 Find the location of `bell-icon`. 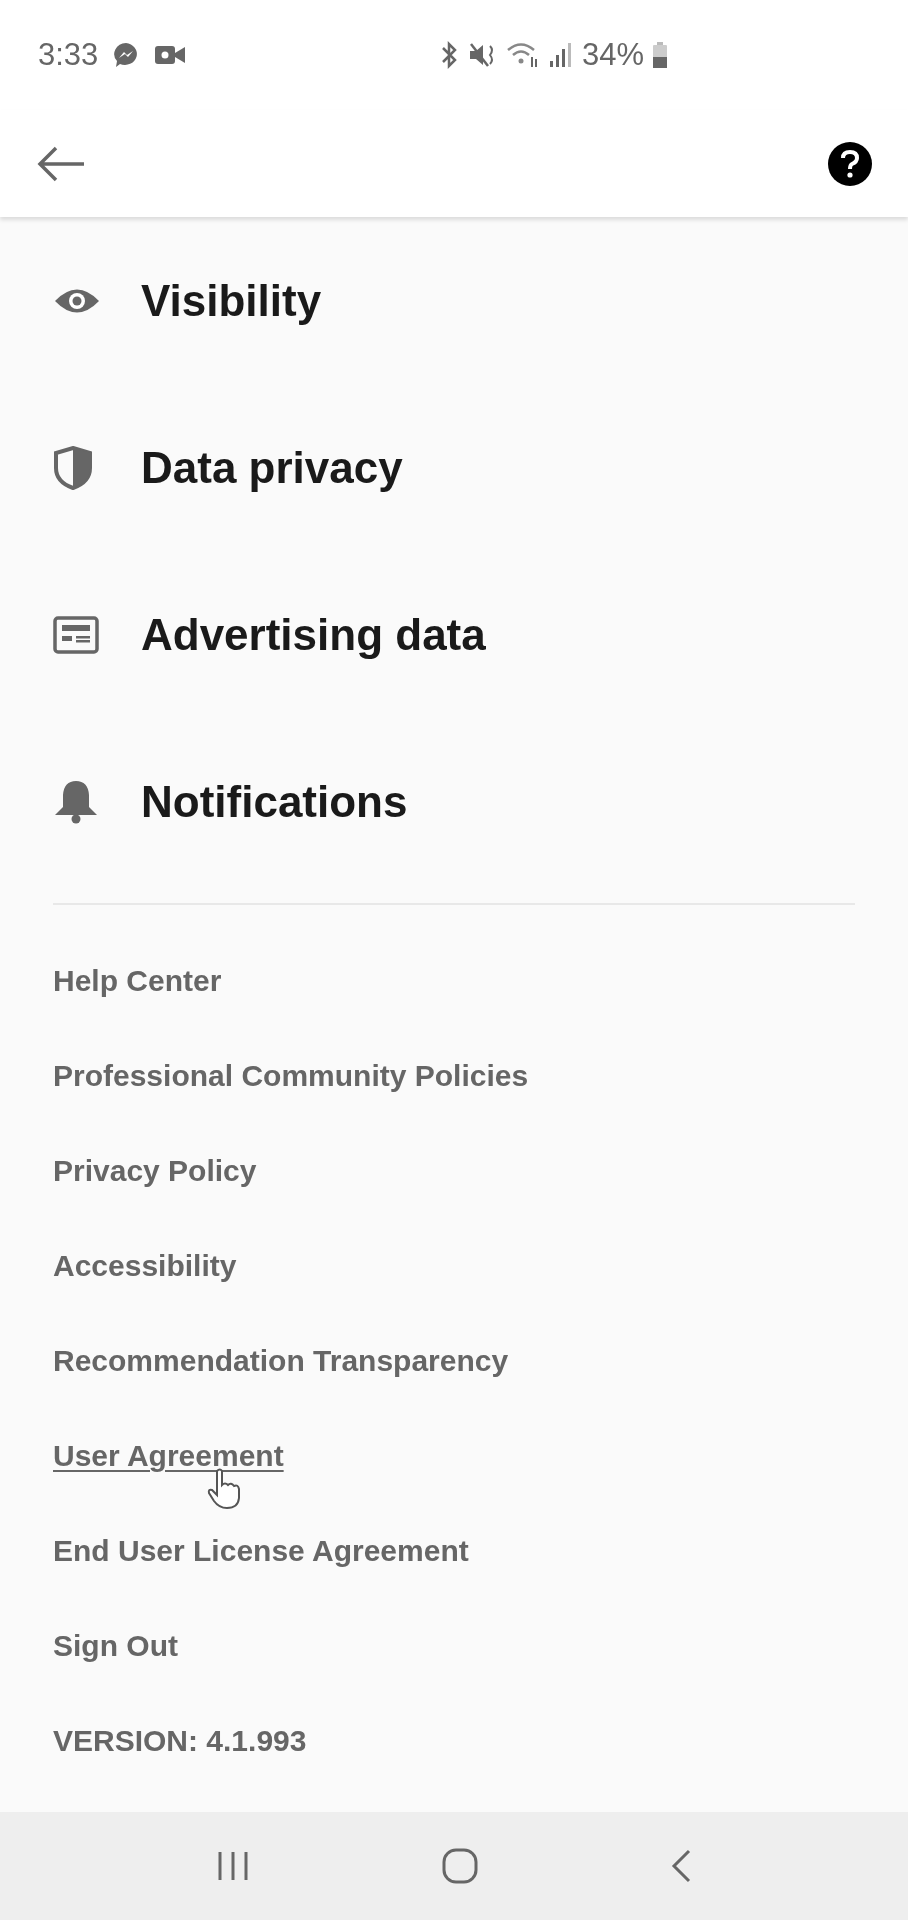

bell-icon is located at coordinates (76, 801).